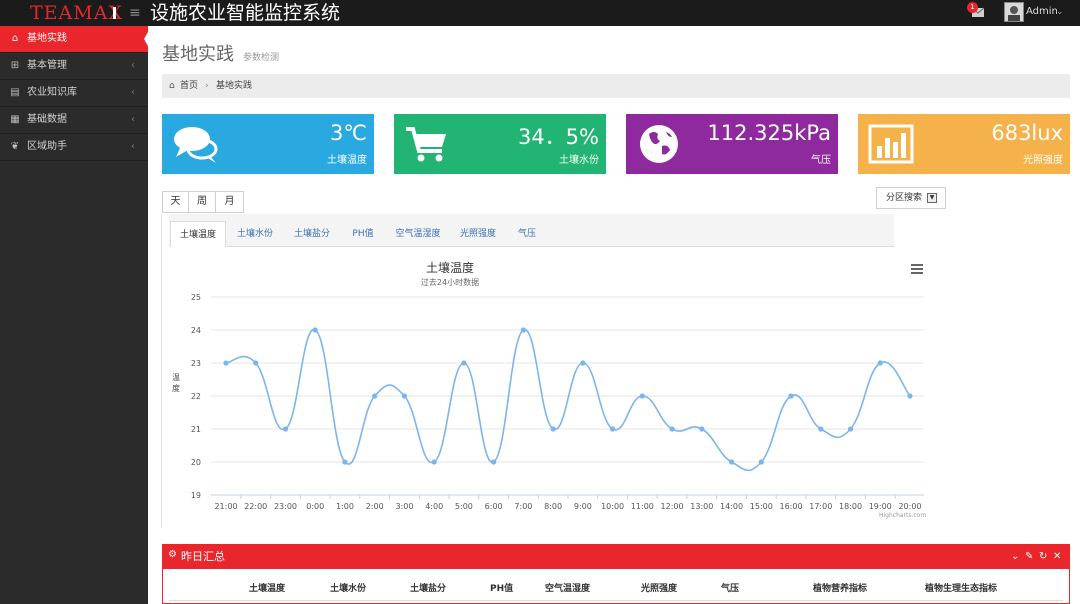  What do you see at coordinates (47, 65) in the screenshot?
I see `sidebar-item-label: 基本管理` at bounding box center [47, 65].